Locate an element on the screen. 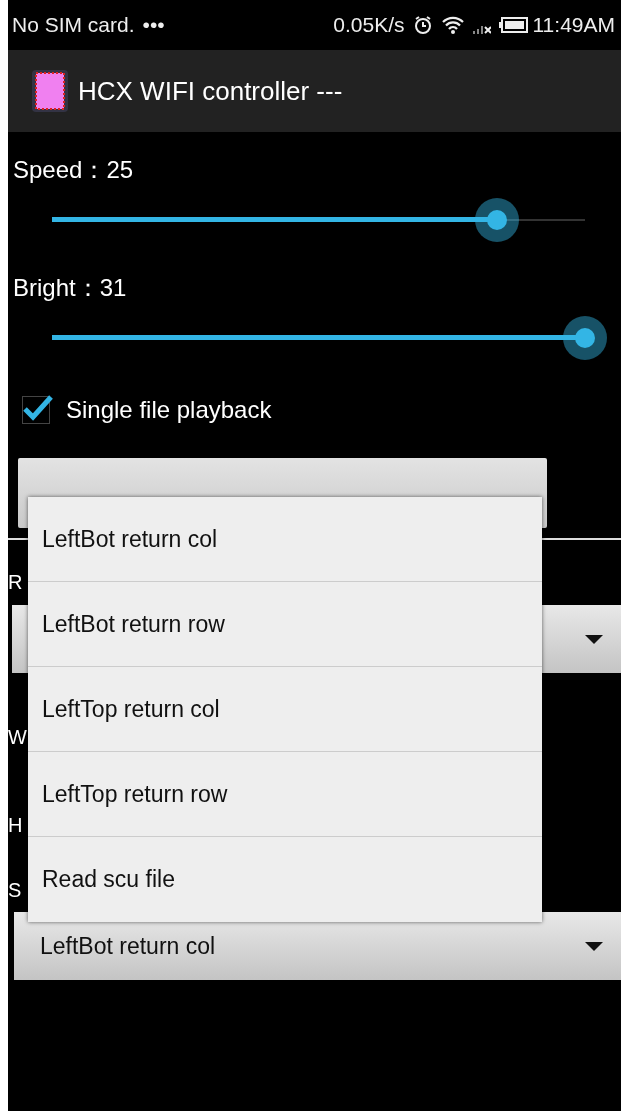  checkbox is located at coordinates (36, 410).